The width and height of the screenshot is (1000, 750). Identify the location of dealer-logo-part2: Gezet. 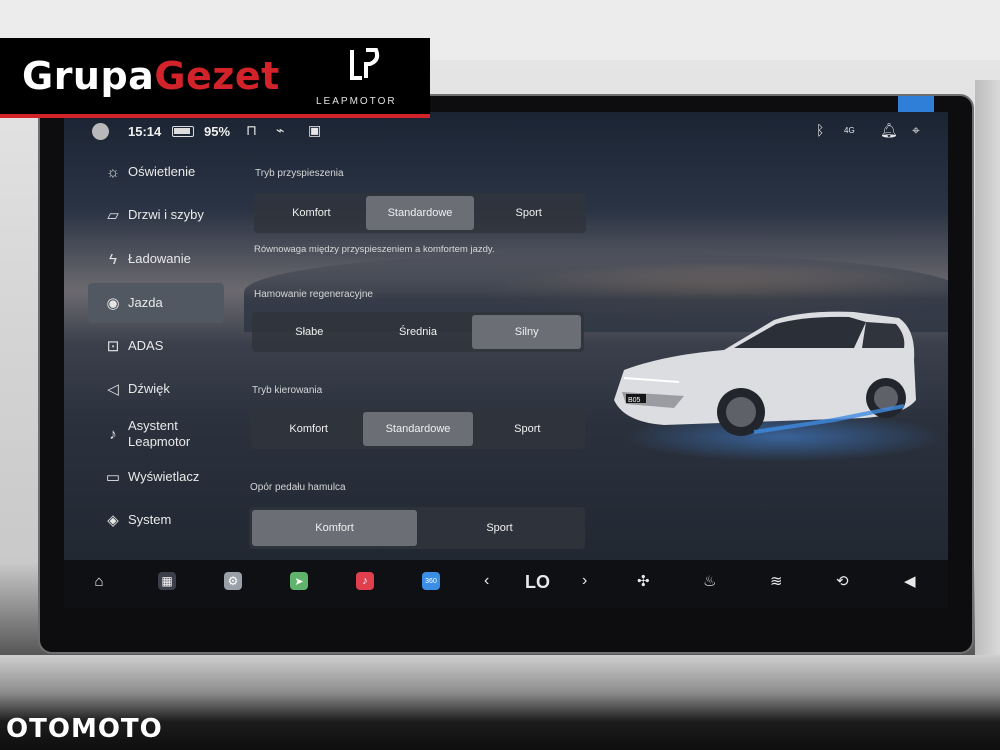
(217, 76).